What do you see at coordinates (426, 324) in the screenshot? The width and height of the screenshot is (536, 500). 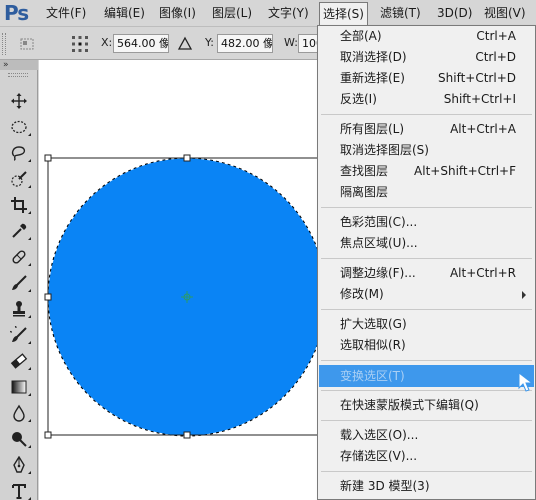 I see `menu-item-grow: 扩大选取(G)` at bounding box center [426, 324].